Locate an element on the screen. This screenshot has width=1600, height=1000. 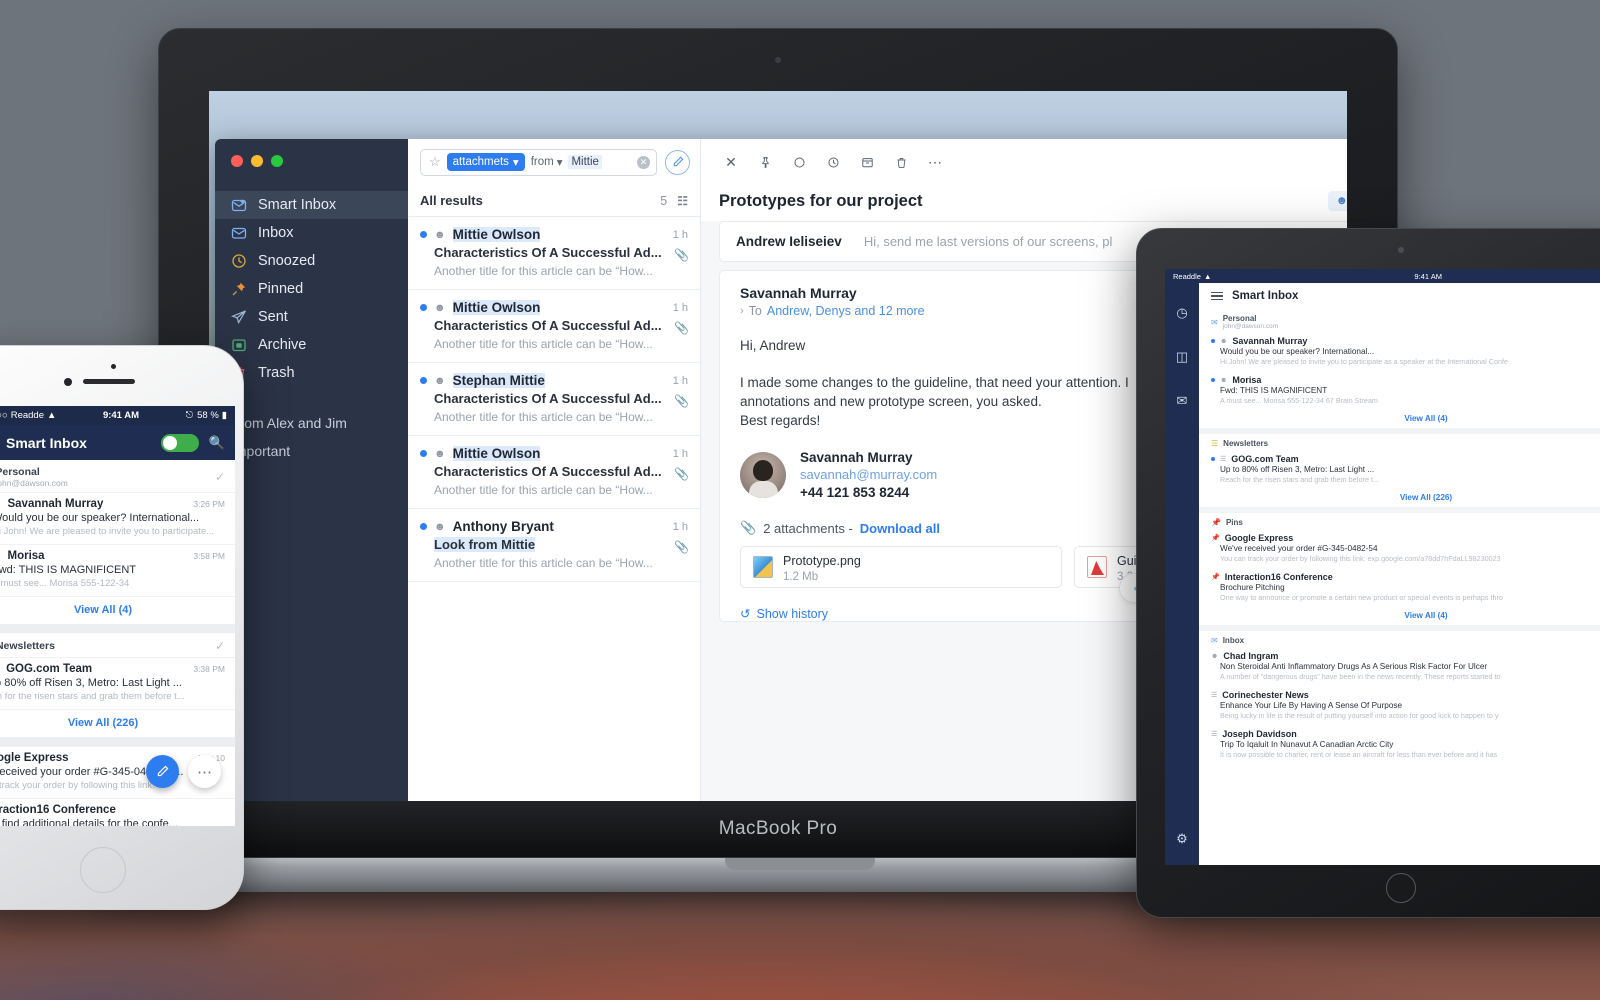
iphone-sensor-icon is located at coordinates (68, 382).